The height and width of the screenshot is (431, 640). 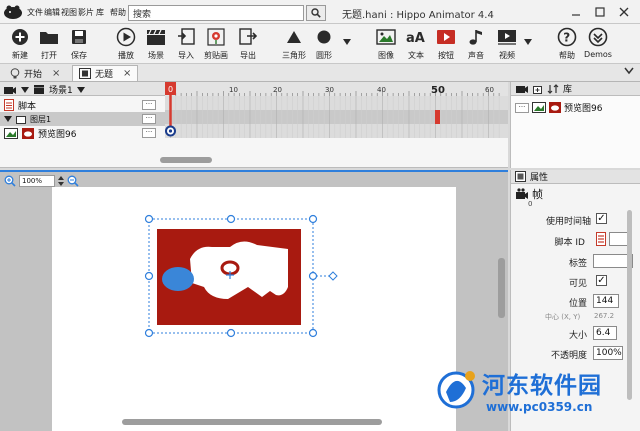 I want to click on stage-vertical-scrollbar-thumb, so click(x=501, y=288).